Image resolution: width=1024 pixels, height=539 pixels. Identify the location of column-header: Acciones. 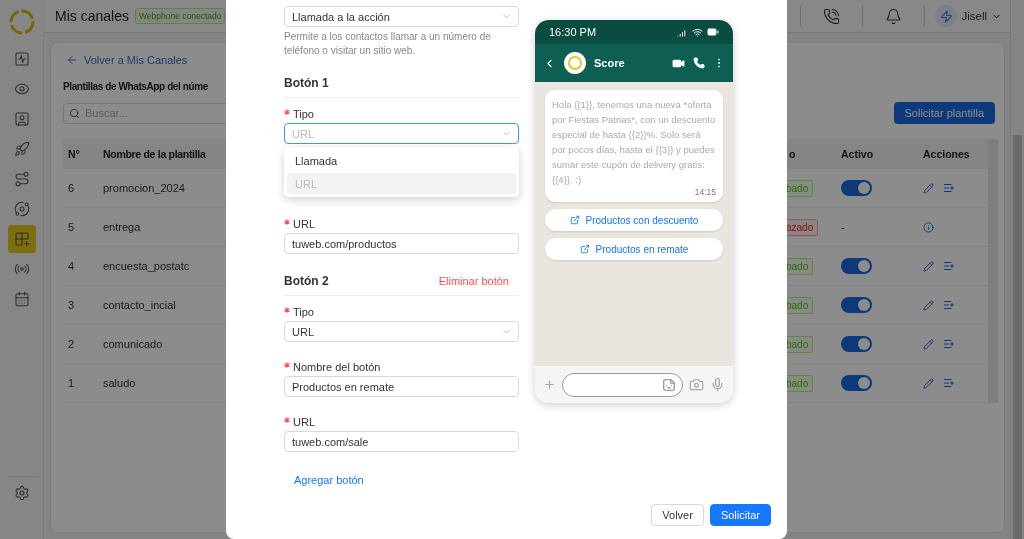
(953, 154).